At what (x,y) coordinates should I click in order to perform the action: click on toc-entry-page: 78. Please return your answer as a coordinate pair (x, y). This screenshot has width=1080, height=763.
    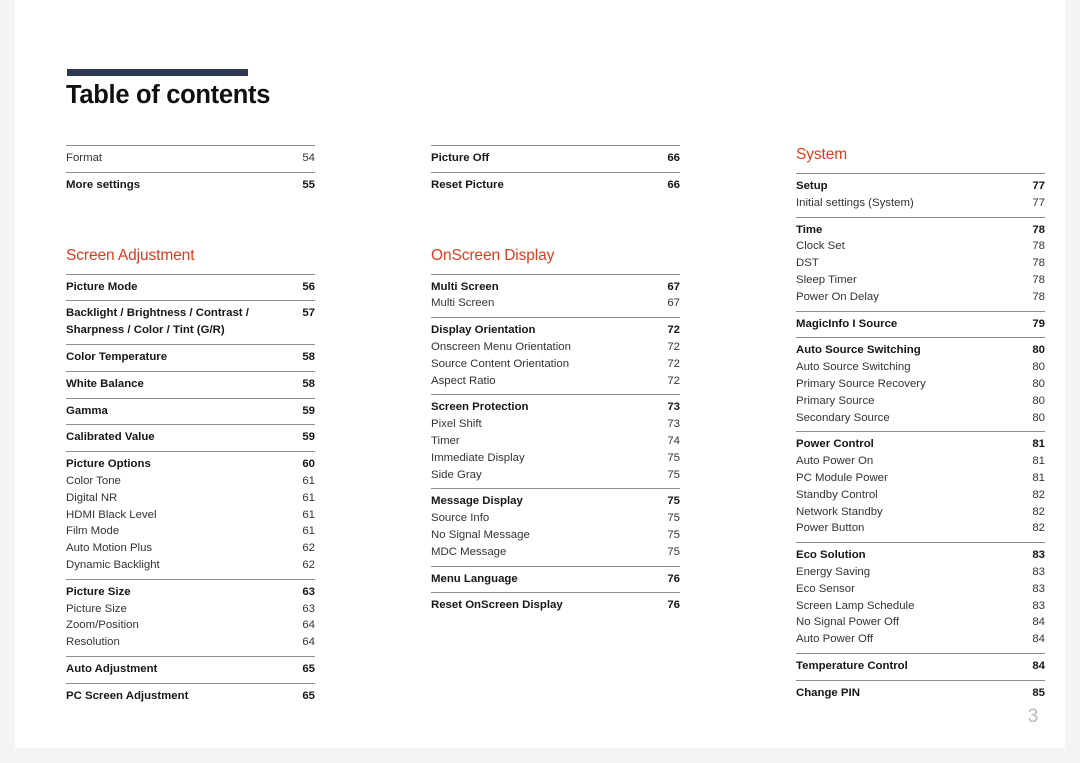
    Looking at the image, I should click on (1038, 296).